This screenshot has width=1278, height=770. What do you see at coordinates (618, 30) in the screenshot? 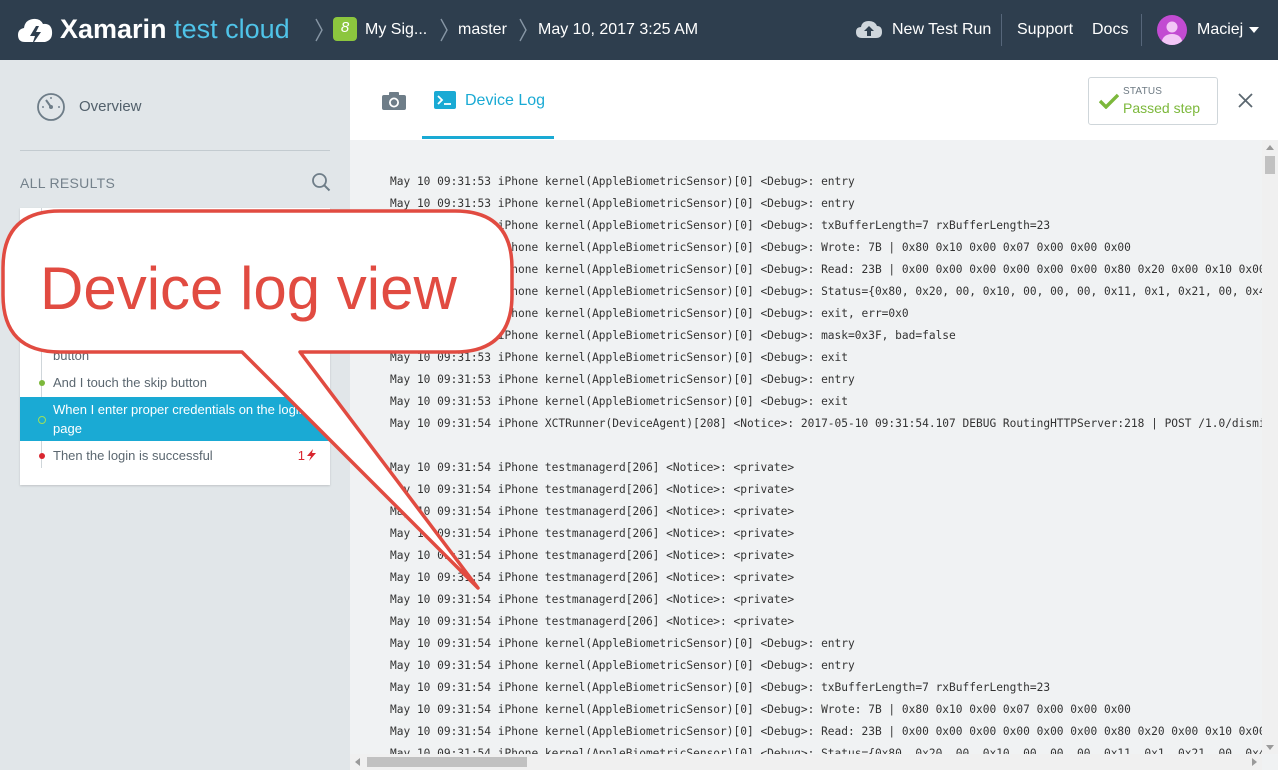
I see `breadcrumb-run-date: May 10, 2017 3:25 AM` at bounding box center [618, 30].